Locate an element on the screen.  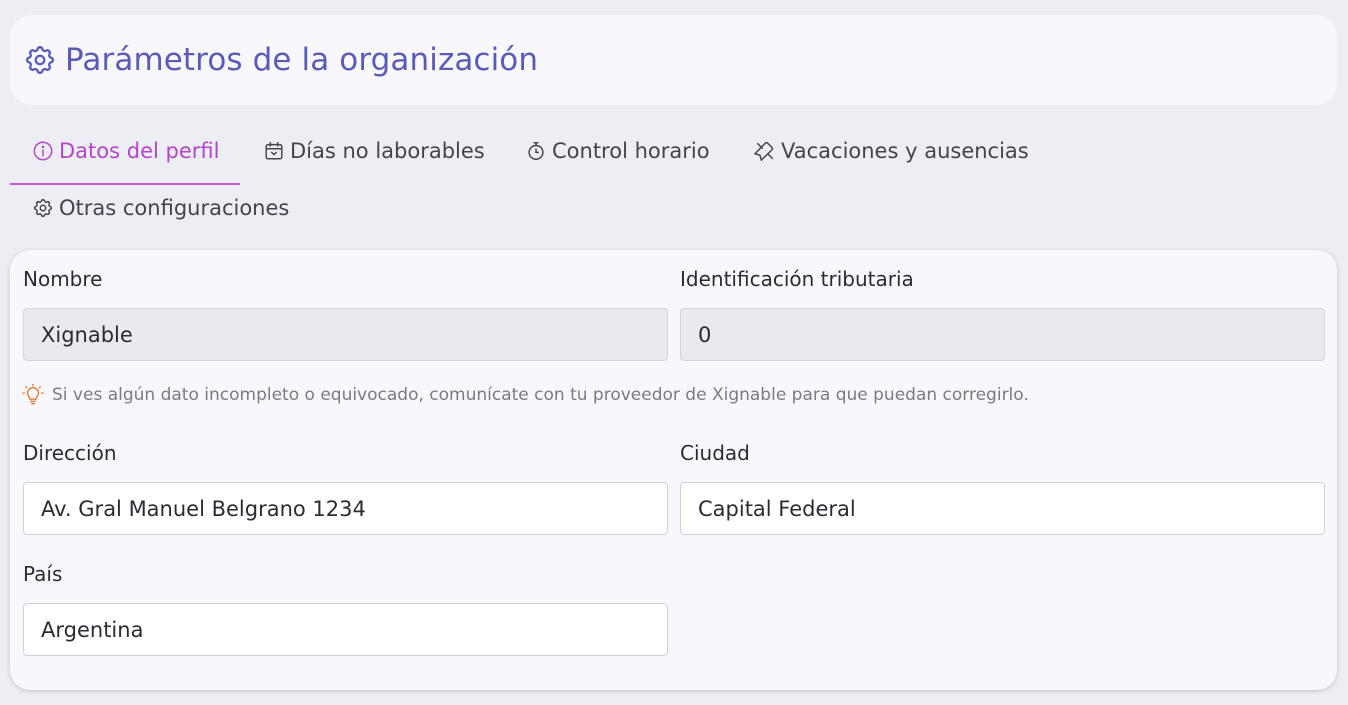
page-header: Parámetros de la organización is located at coordinates (673, 60).